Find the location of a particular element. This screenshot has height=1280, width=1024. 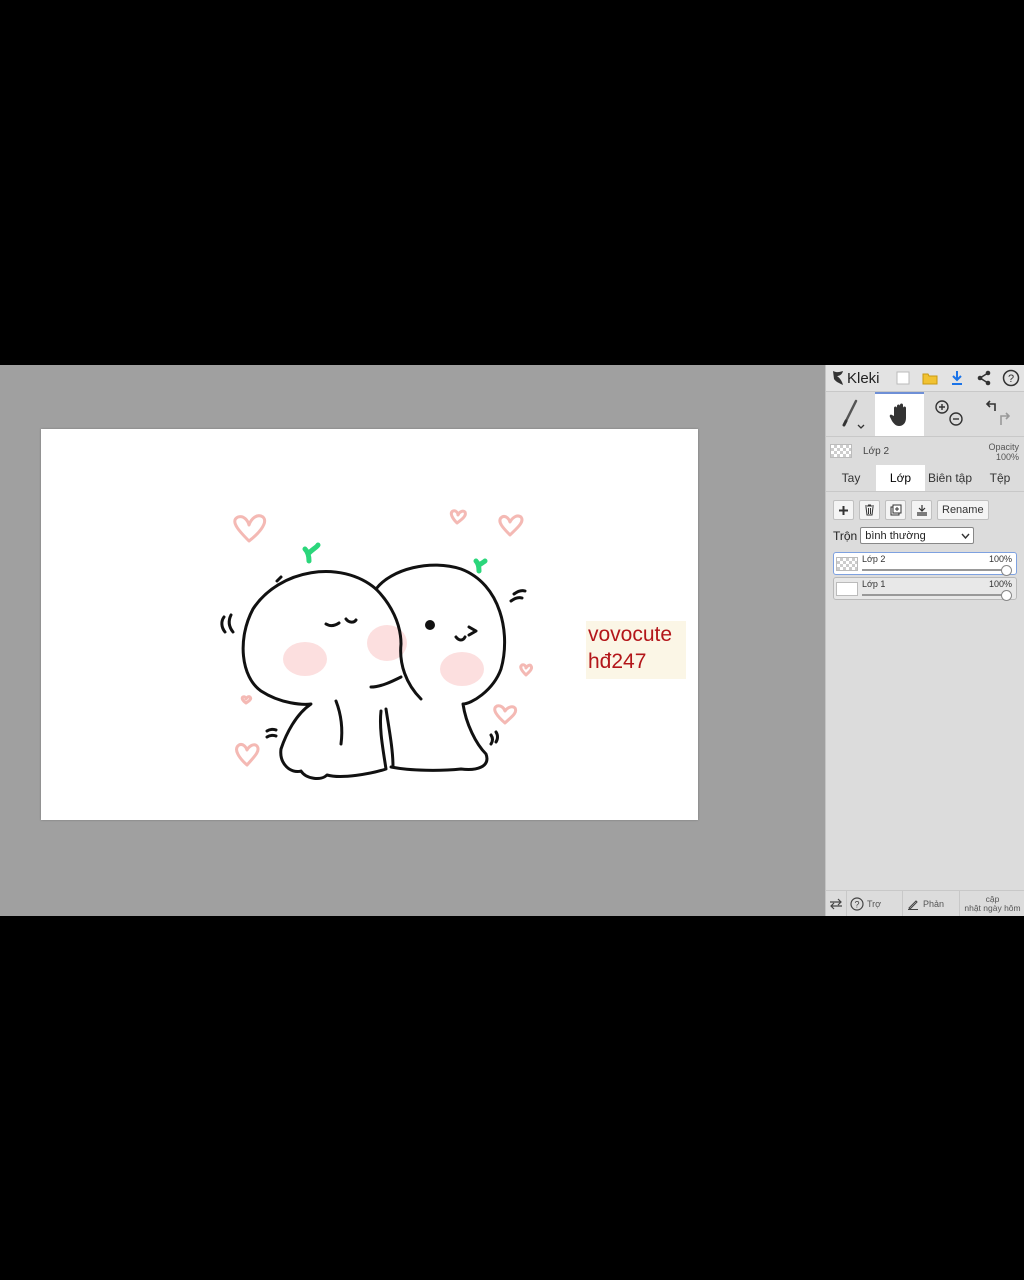

share-button is located at coordinates (983, 378).